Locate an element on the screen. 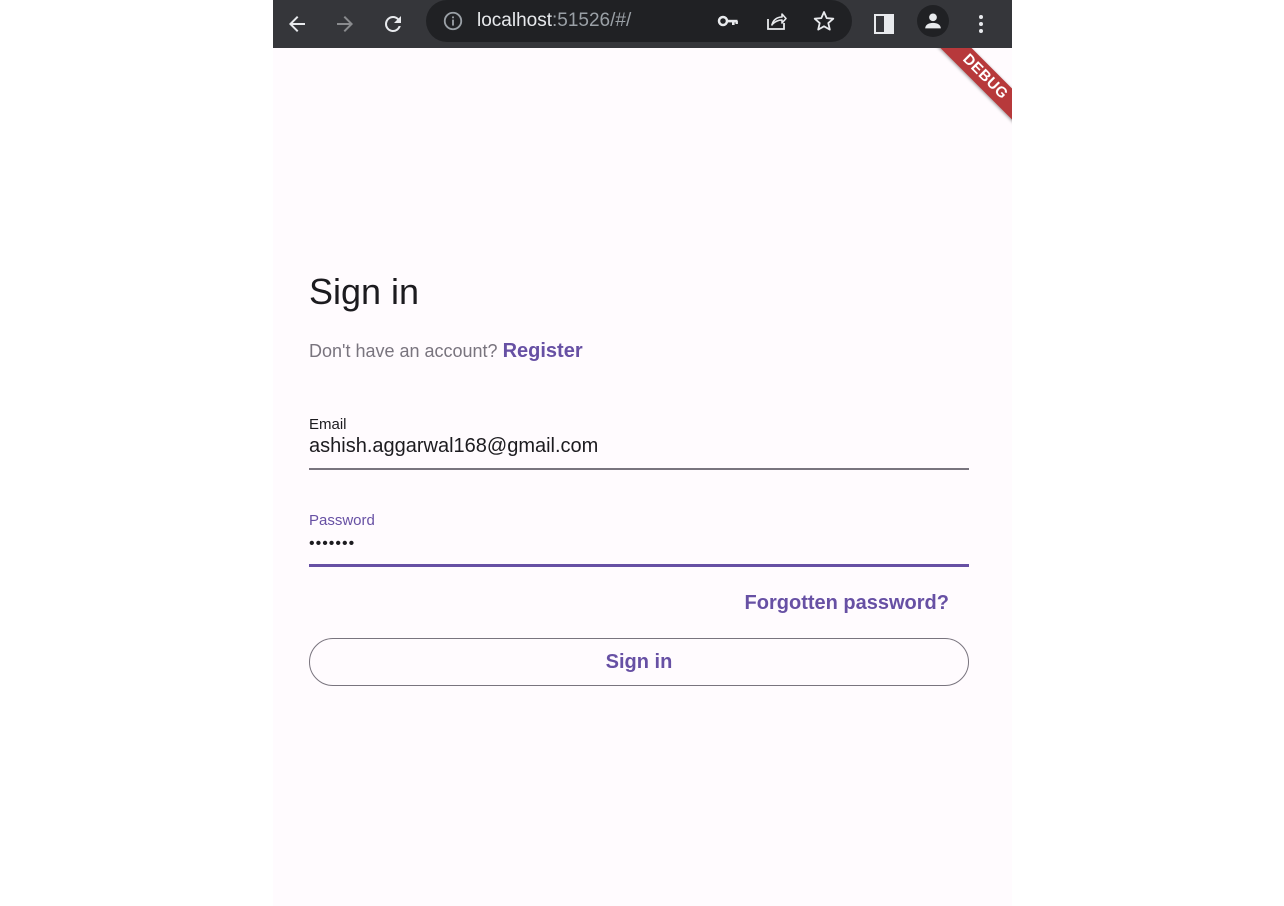 Image resolution: width=1284 pixels, height=906 pixels. side-panel-icon is located at coordinates (884, 24).